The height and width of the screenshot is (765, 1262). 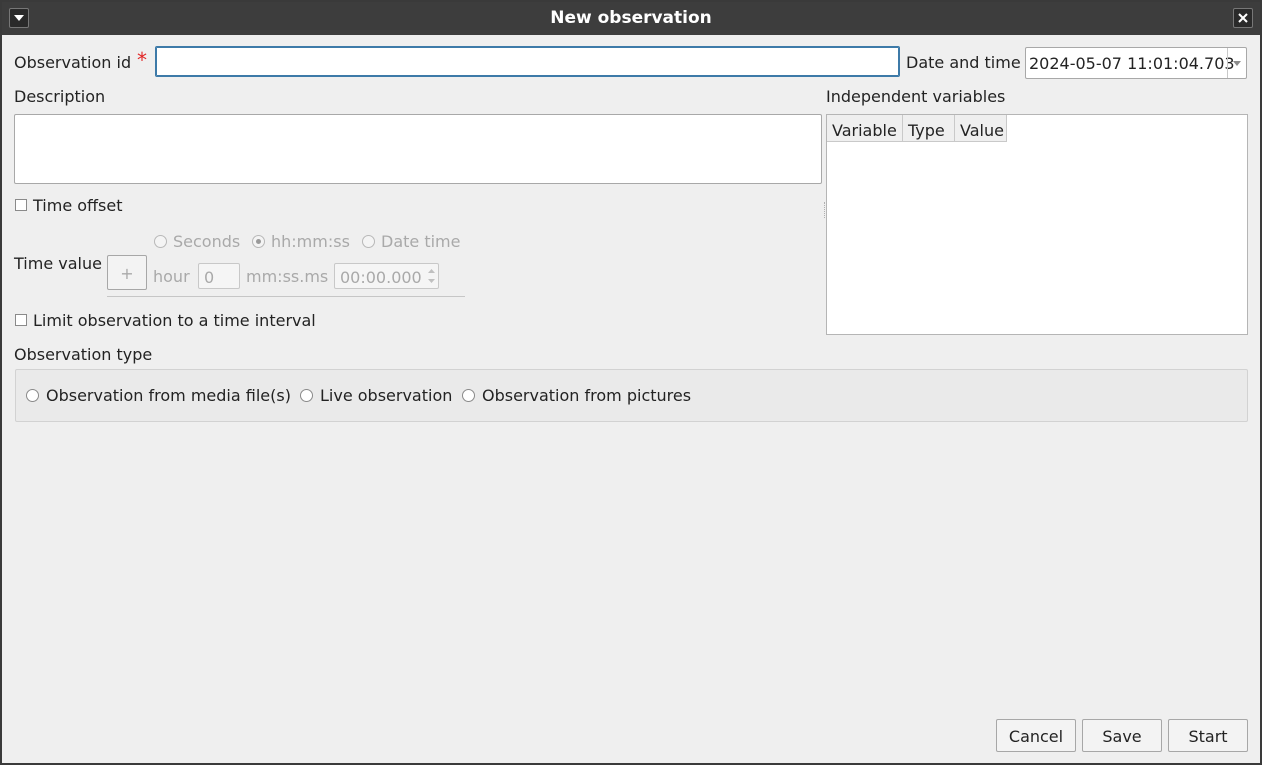 I want to click on start-button: Start, so click(x=1208, y=735).